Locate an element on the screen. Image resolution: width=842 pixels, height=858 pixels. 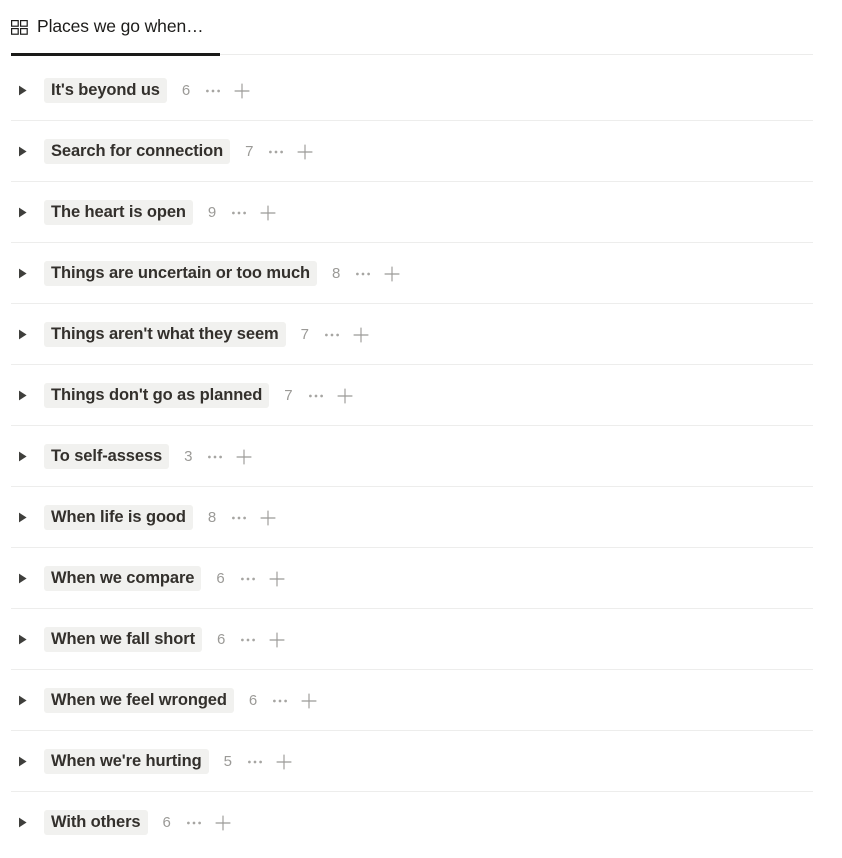
group-title: Things don't go as planned is located at coordinates (157, 395).